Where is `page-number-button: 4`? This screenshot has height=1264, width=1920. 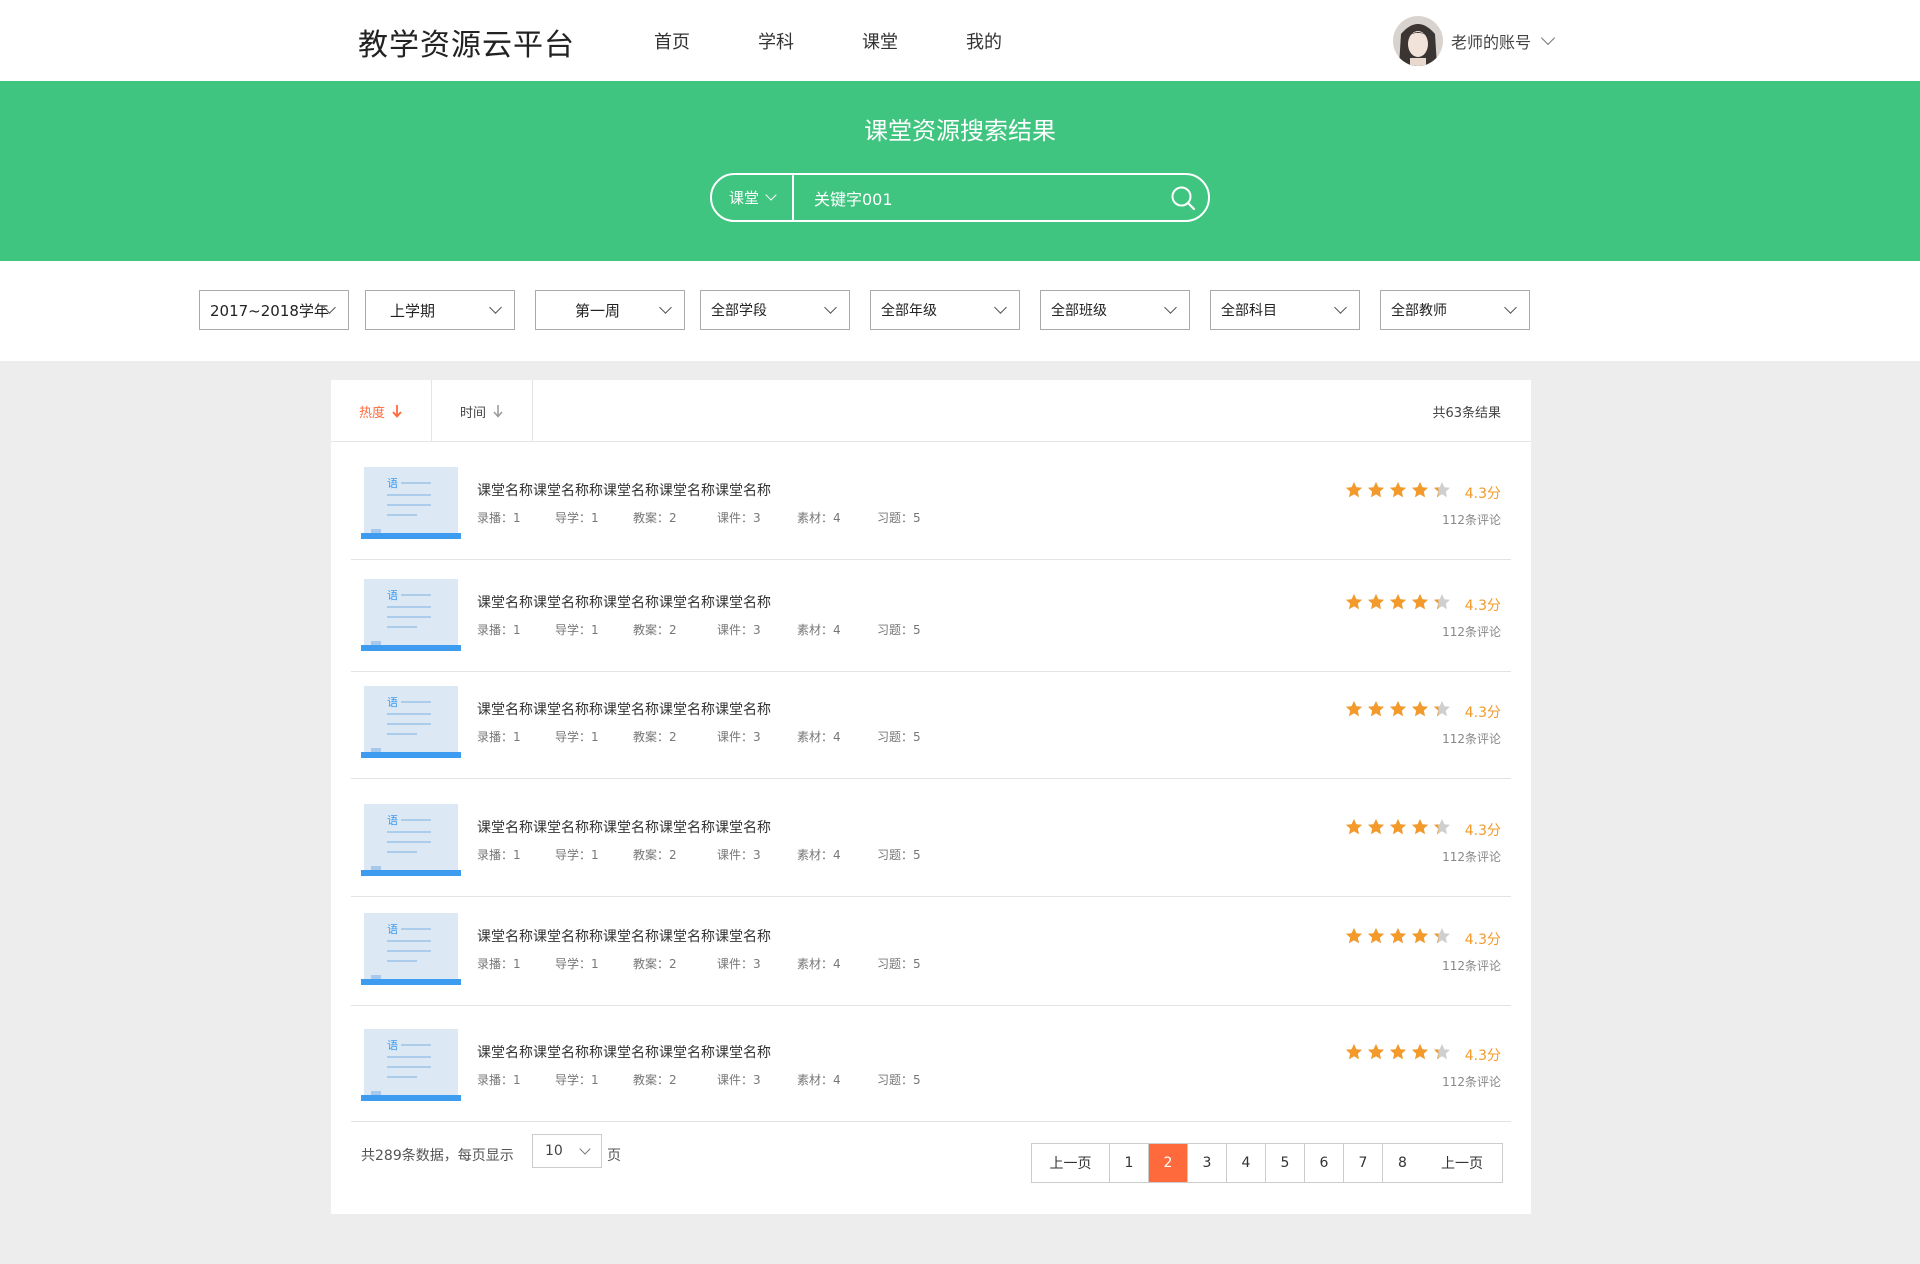
page-number-button: 4 is located at coordinates (1246, 1163).